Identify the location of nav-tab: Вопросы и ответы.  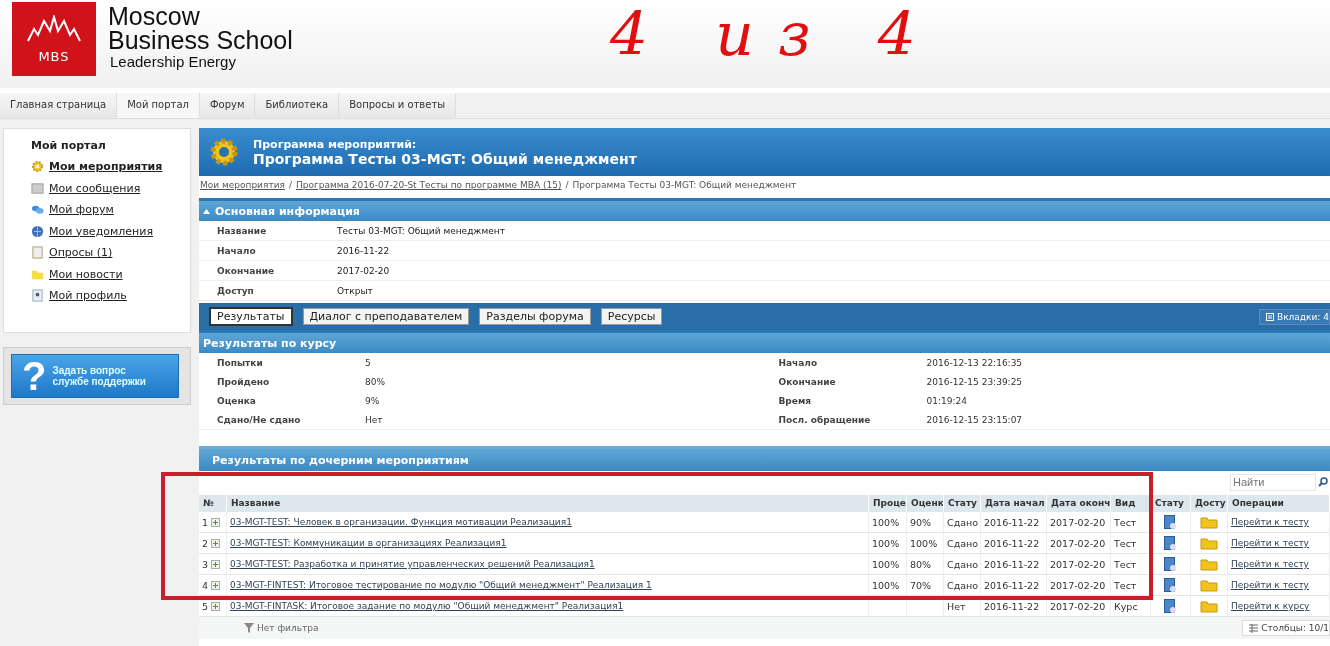
(398, 105).